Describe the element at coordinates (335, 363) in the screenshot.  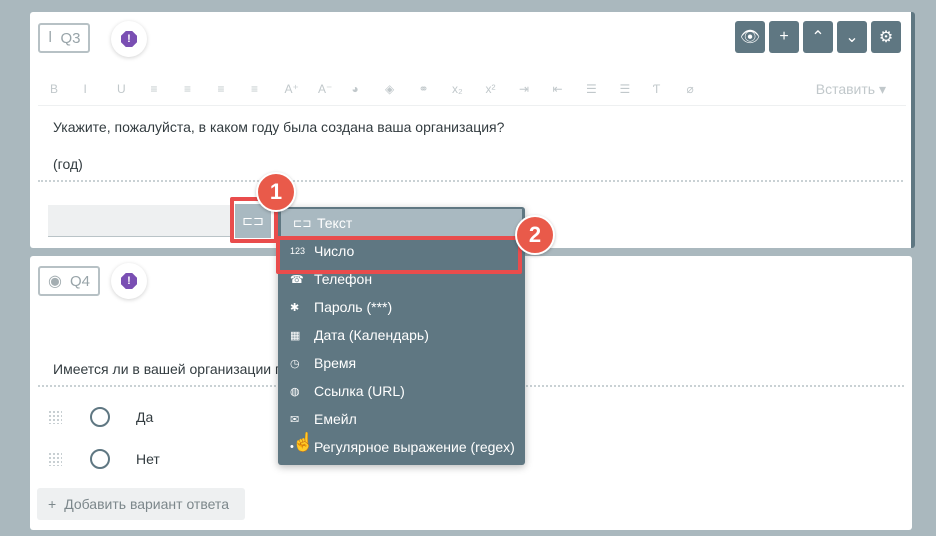
I see `menu-item-label: Время` at that location.